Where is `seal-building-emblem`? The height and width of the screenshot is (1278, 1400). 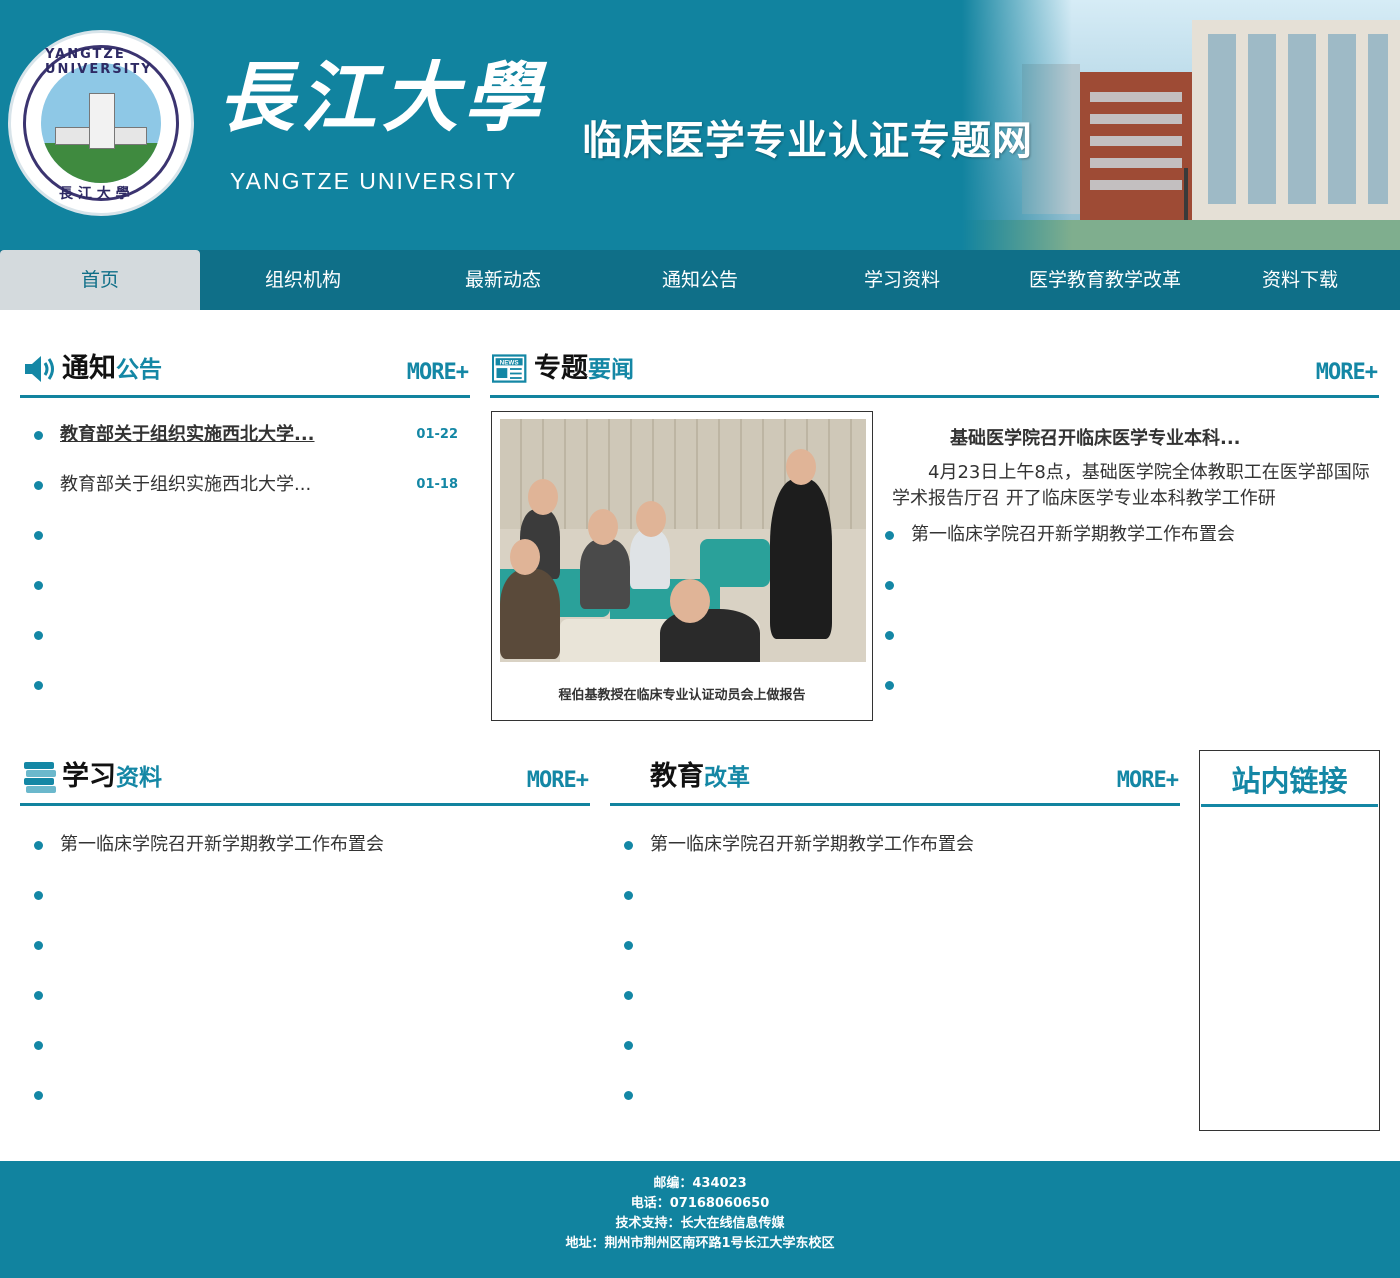 seal-building-emblem is located at coordinates (101, 123).